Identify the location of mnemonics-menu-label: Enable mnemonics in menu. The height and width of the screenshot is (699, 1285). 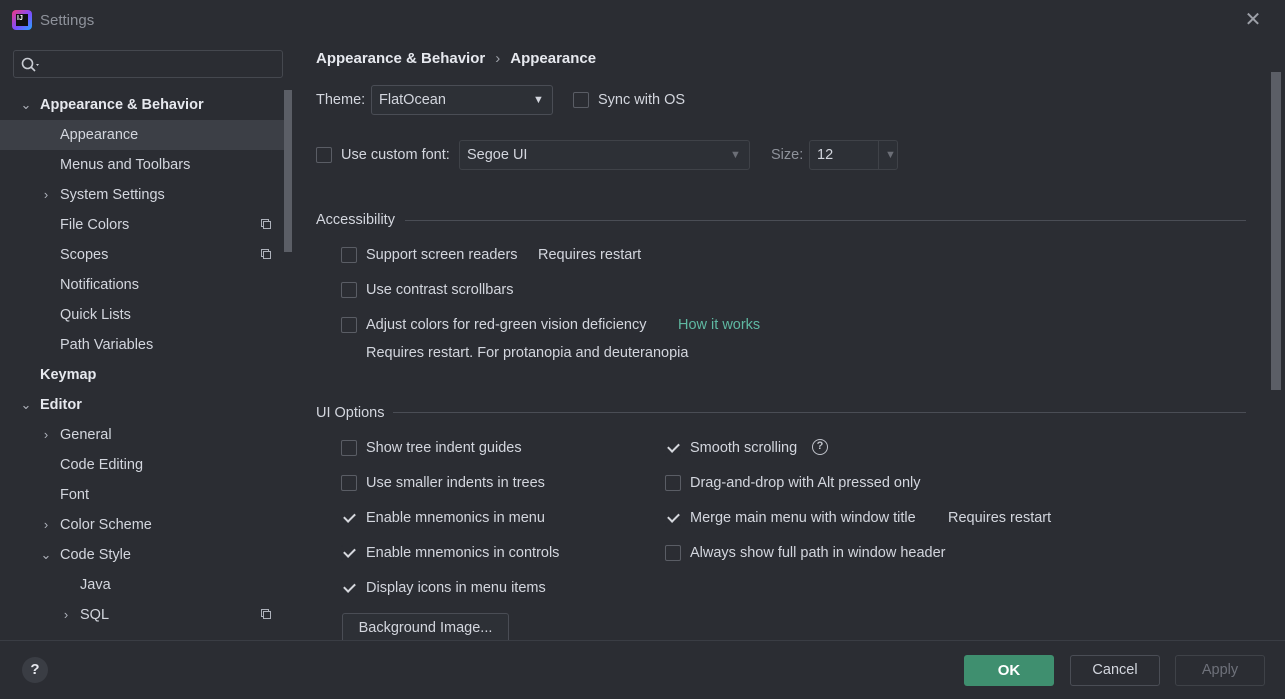
(455, 518).